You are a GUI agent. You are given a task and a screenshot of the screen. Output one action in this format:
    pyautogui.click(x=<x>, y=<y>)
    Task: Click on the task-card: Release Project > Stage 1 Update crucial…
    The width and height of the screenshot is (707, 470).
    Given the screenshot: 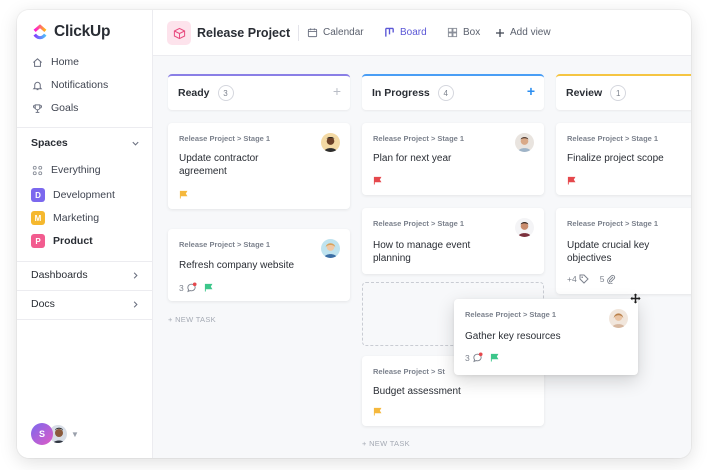 What is the action you would take?
    pyautogui.click(x=623, y=251)
    